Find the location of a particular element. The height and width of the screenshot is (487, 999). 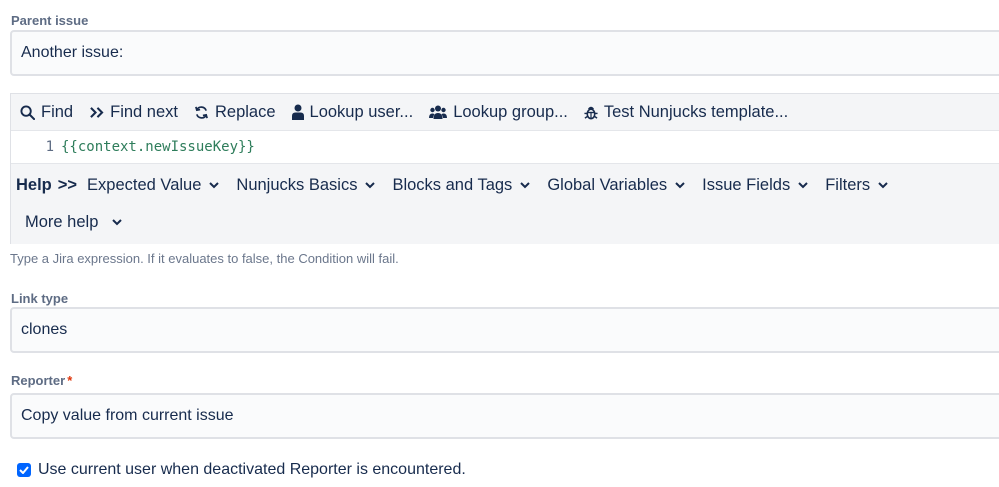

parent-issue-field: Another issue: is located at coordinates (504, 53).